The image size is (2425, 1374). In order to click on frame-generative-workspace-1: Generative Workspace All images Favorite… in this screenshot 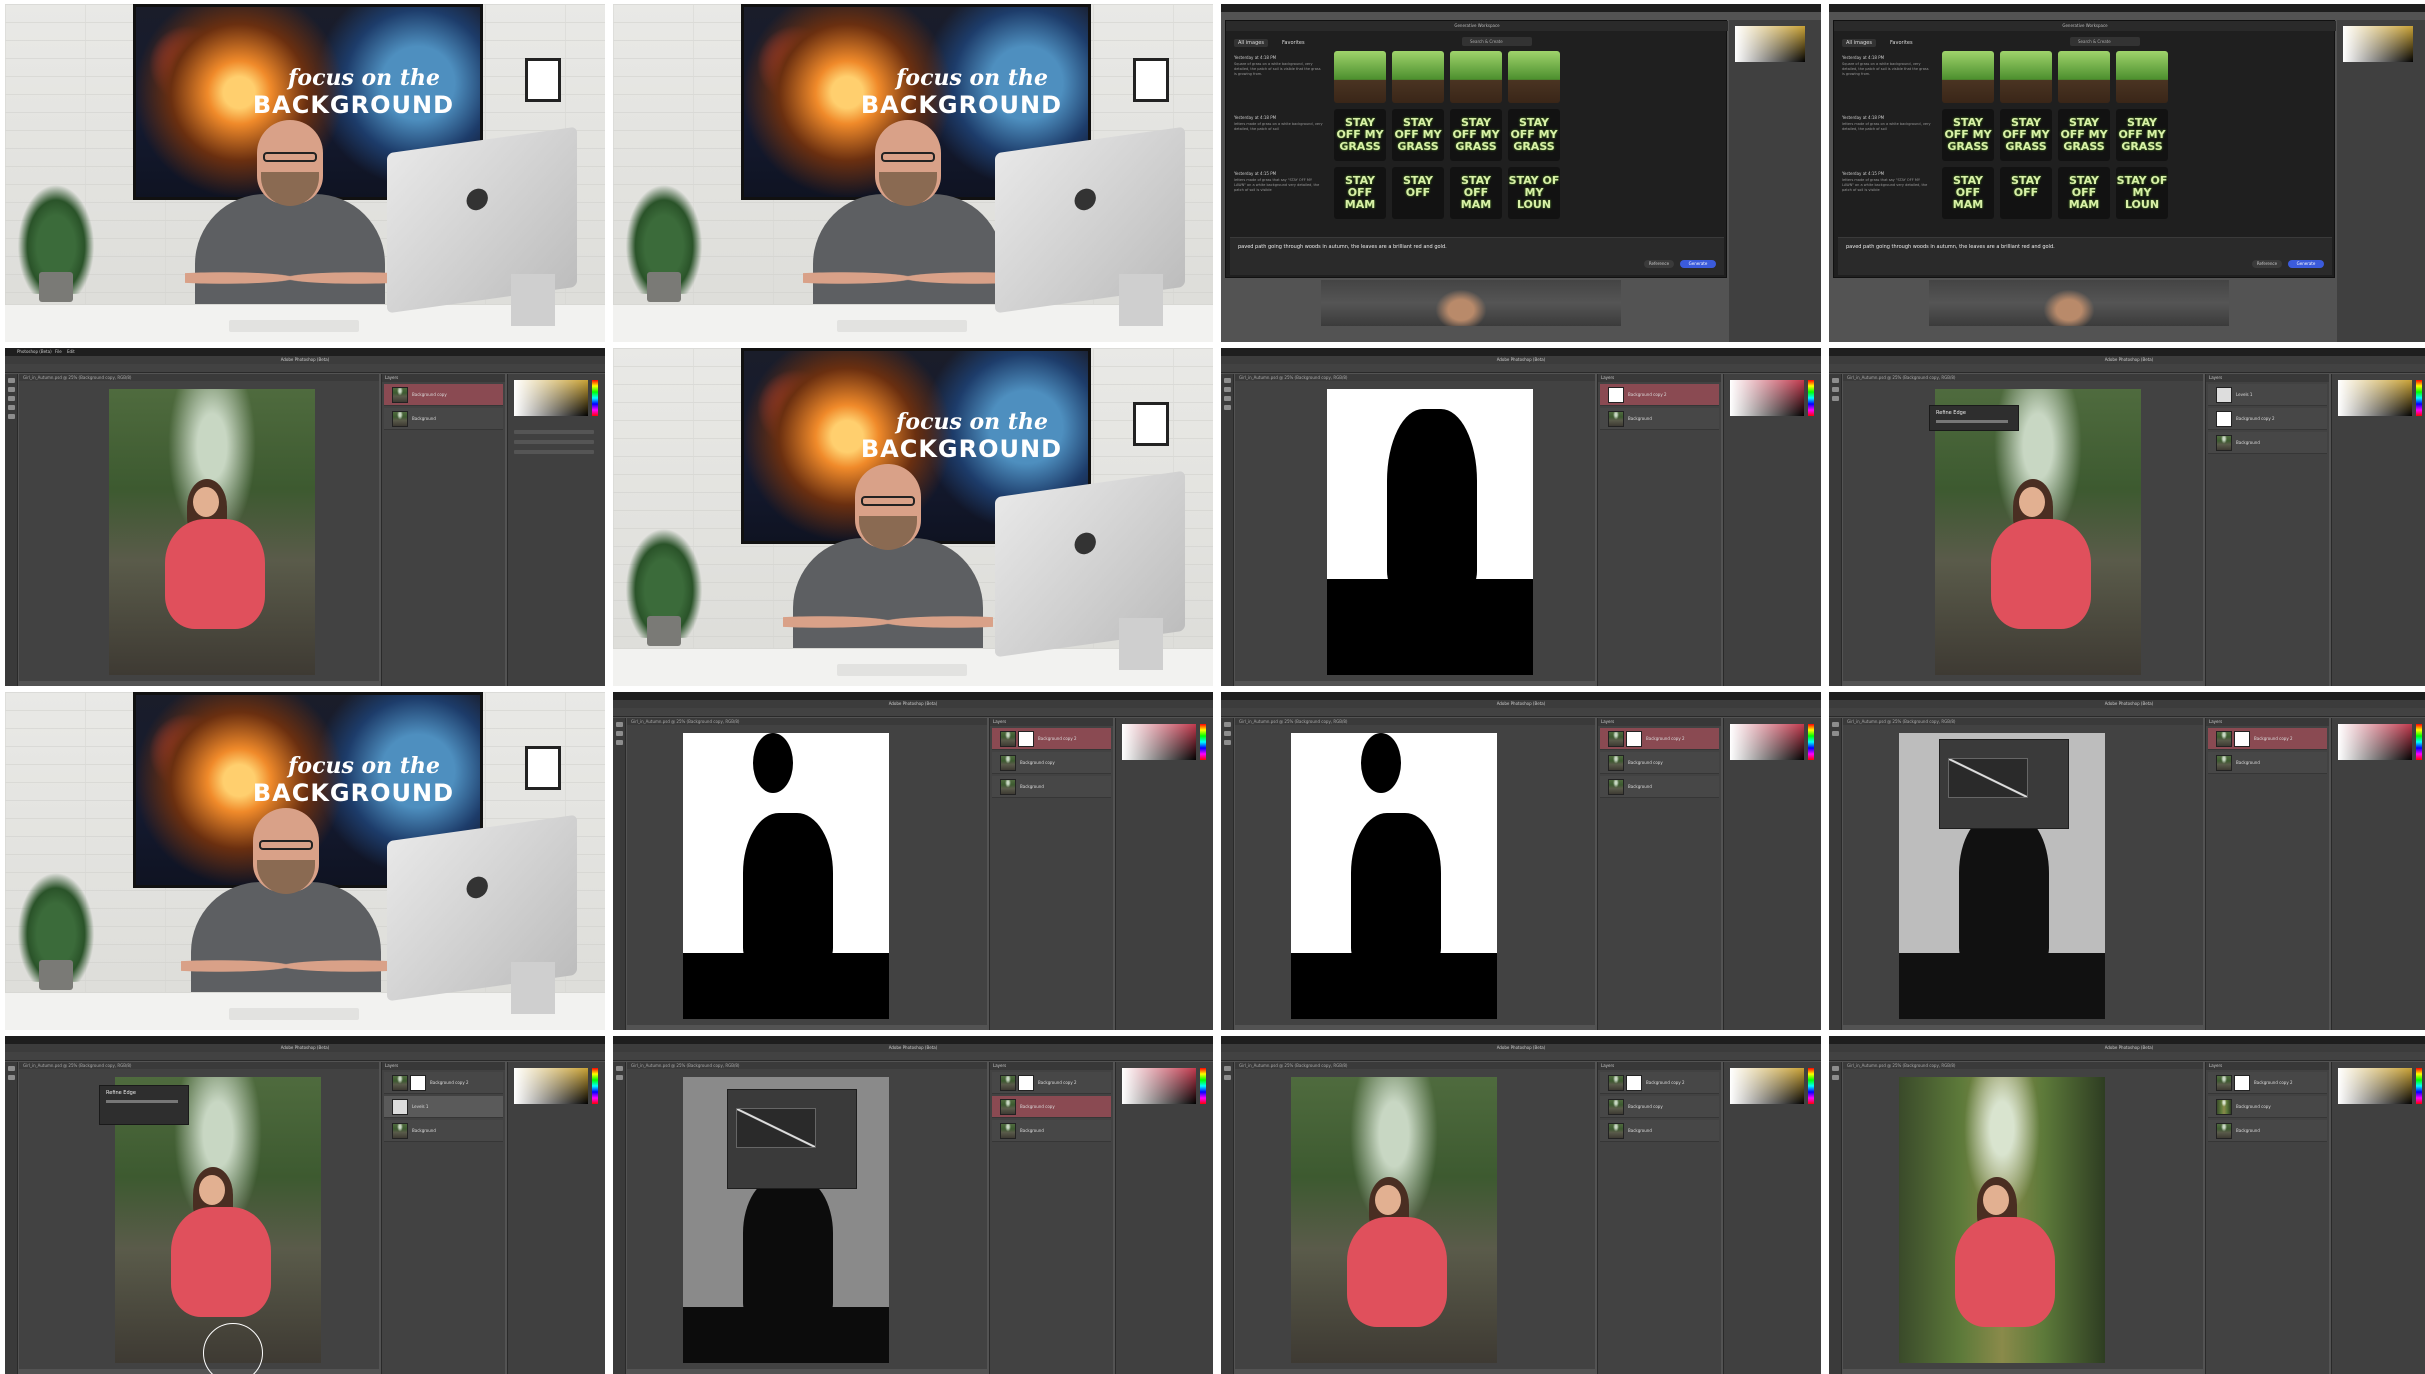, I will do `click(1521, 173)`.